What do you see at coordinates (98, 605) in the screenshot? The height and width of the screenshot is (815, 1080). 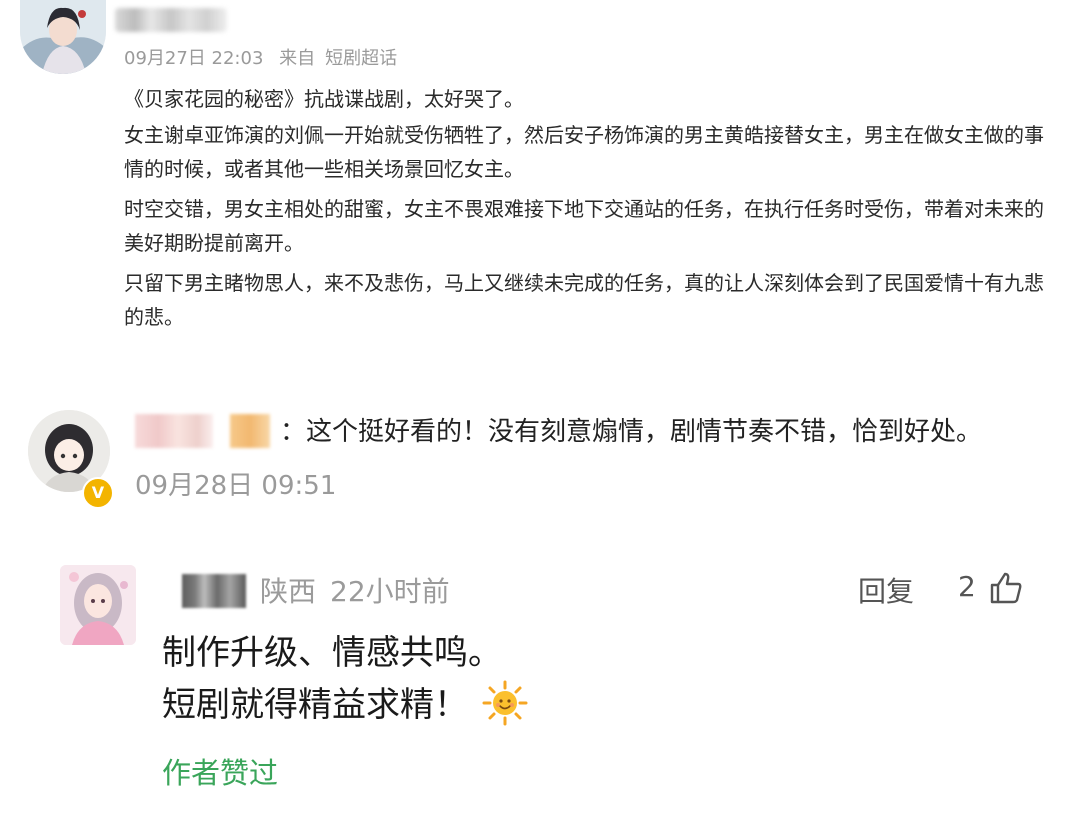 I see `replier-avatar` at bounding box center [98, 605].